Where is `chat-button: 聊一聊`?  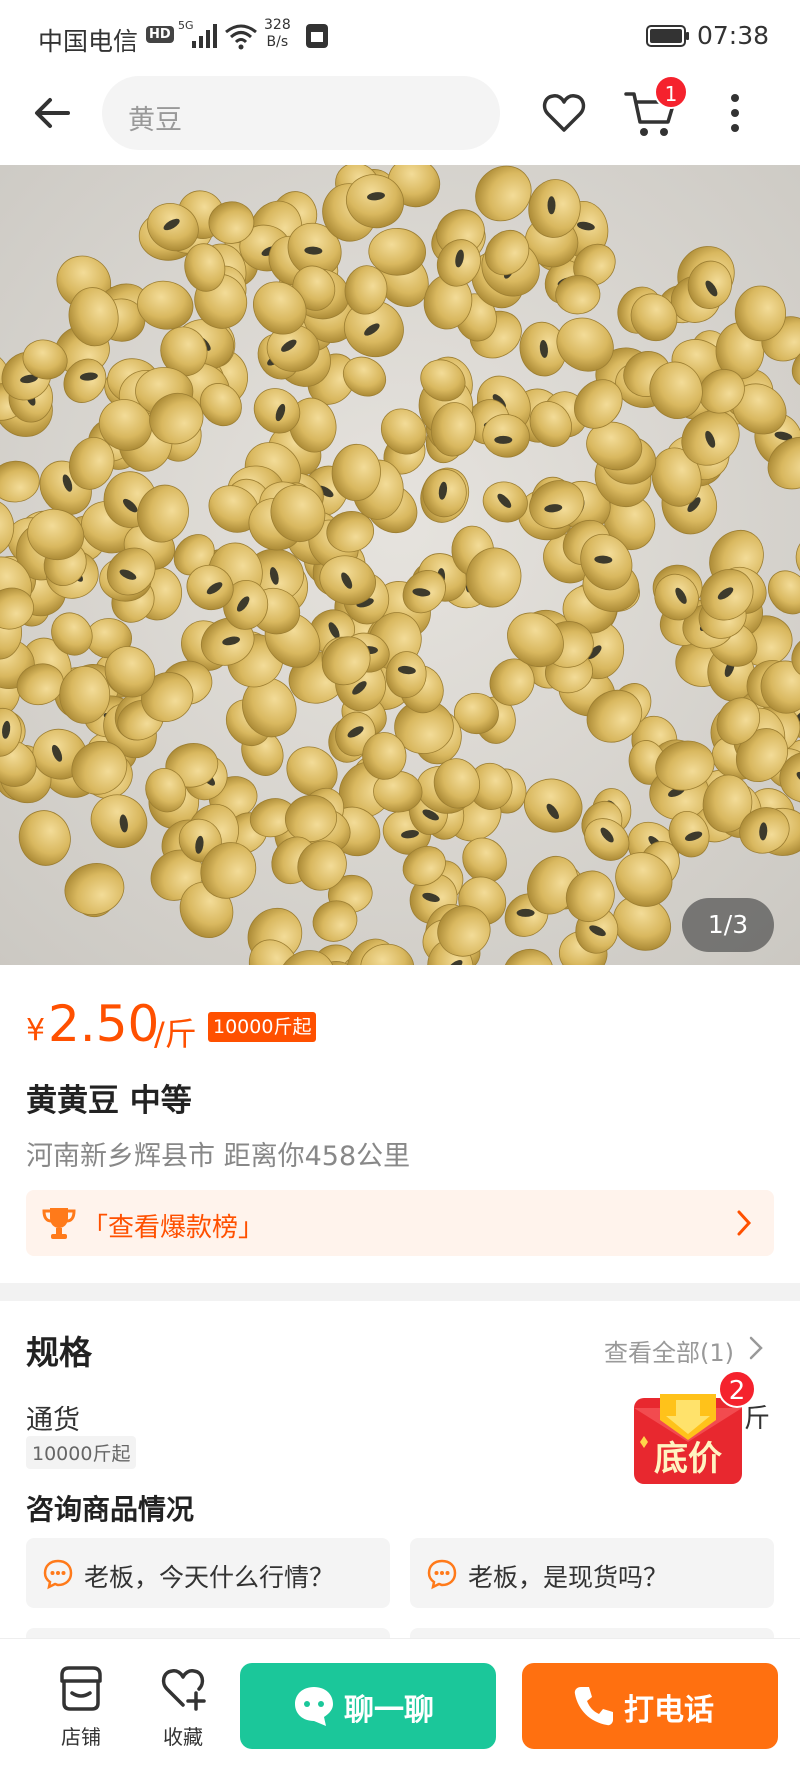 chat-button: 聊一聊 is located at coordinates (368, 1706).